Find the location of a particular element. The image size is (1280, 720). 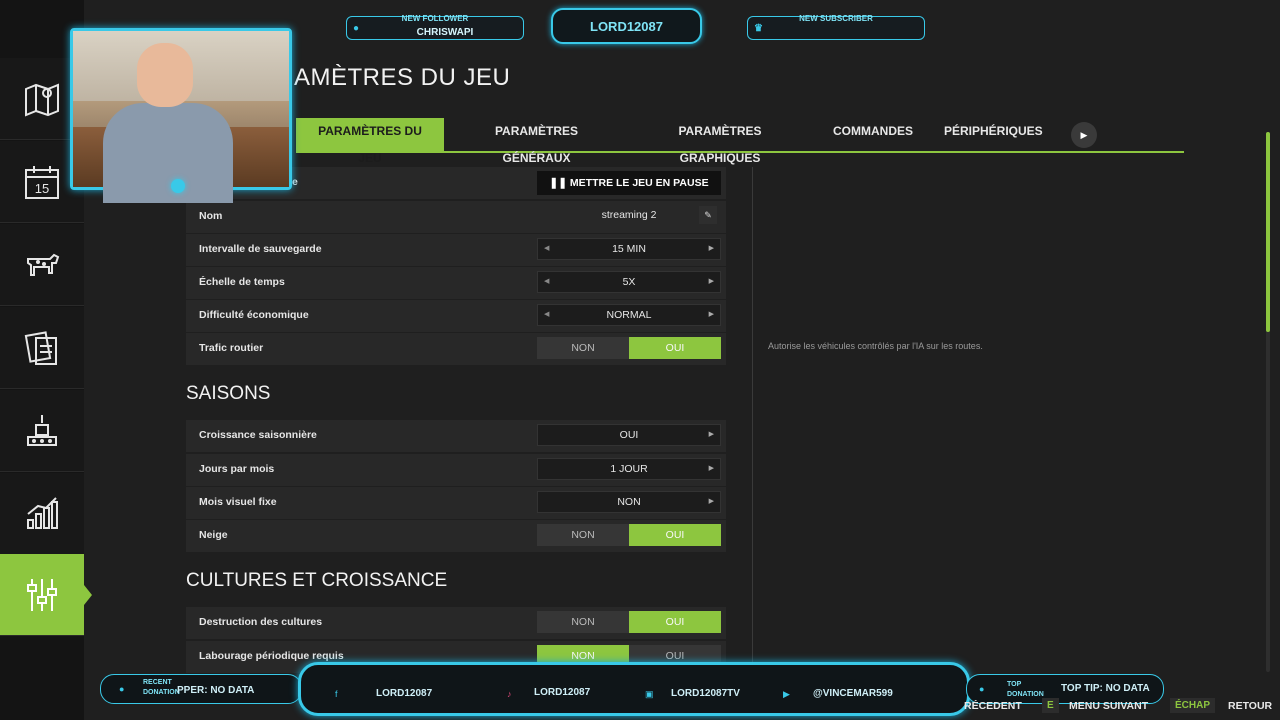

key-escape: ÉCHAP is located at coordinates (1193, 705).